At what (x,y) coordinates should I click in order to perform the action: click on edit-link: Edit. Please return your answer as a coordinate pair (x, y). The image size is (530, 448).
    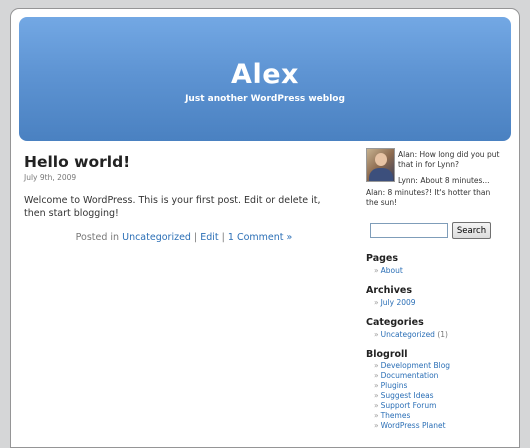
    Looking at the image, I should click on (209, 237).